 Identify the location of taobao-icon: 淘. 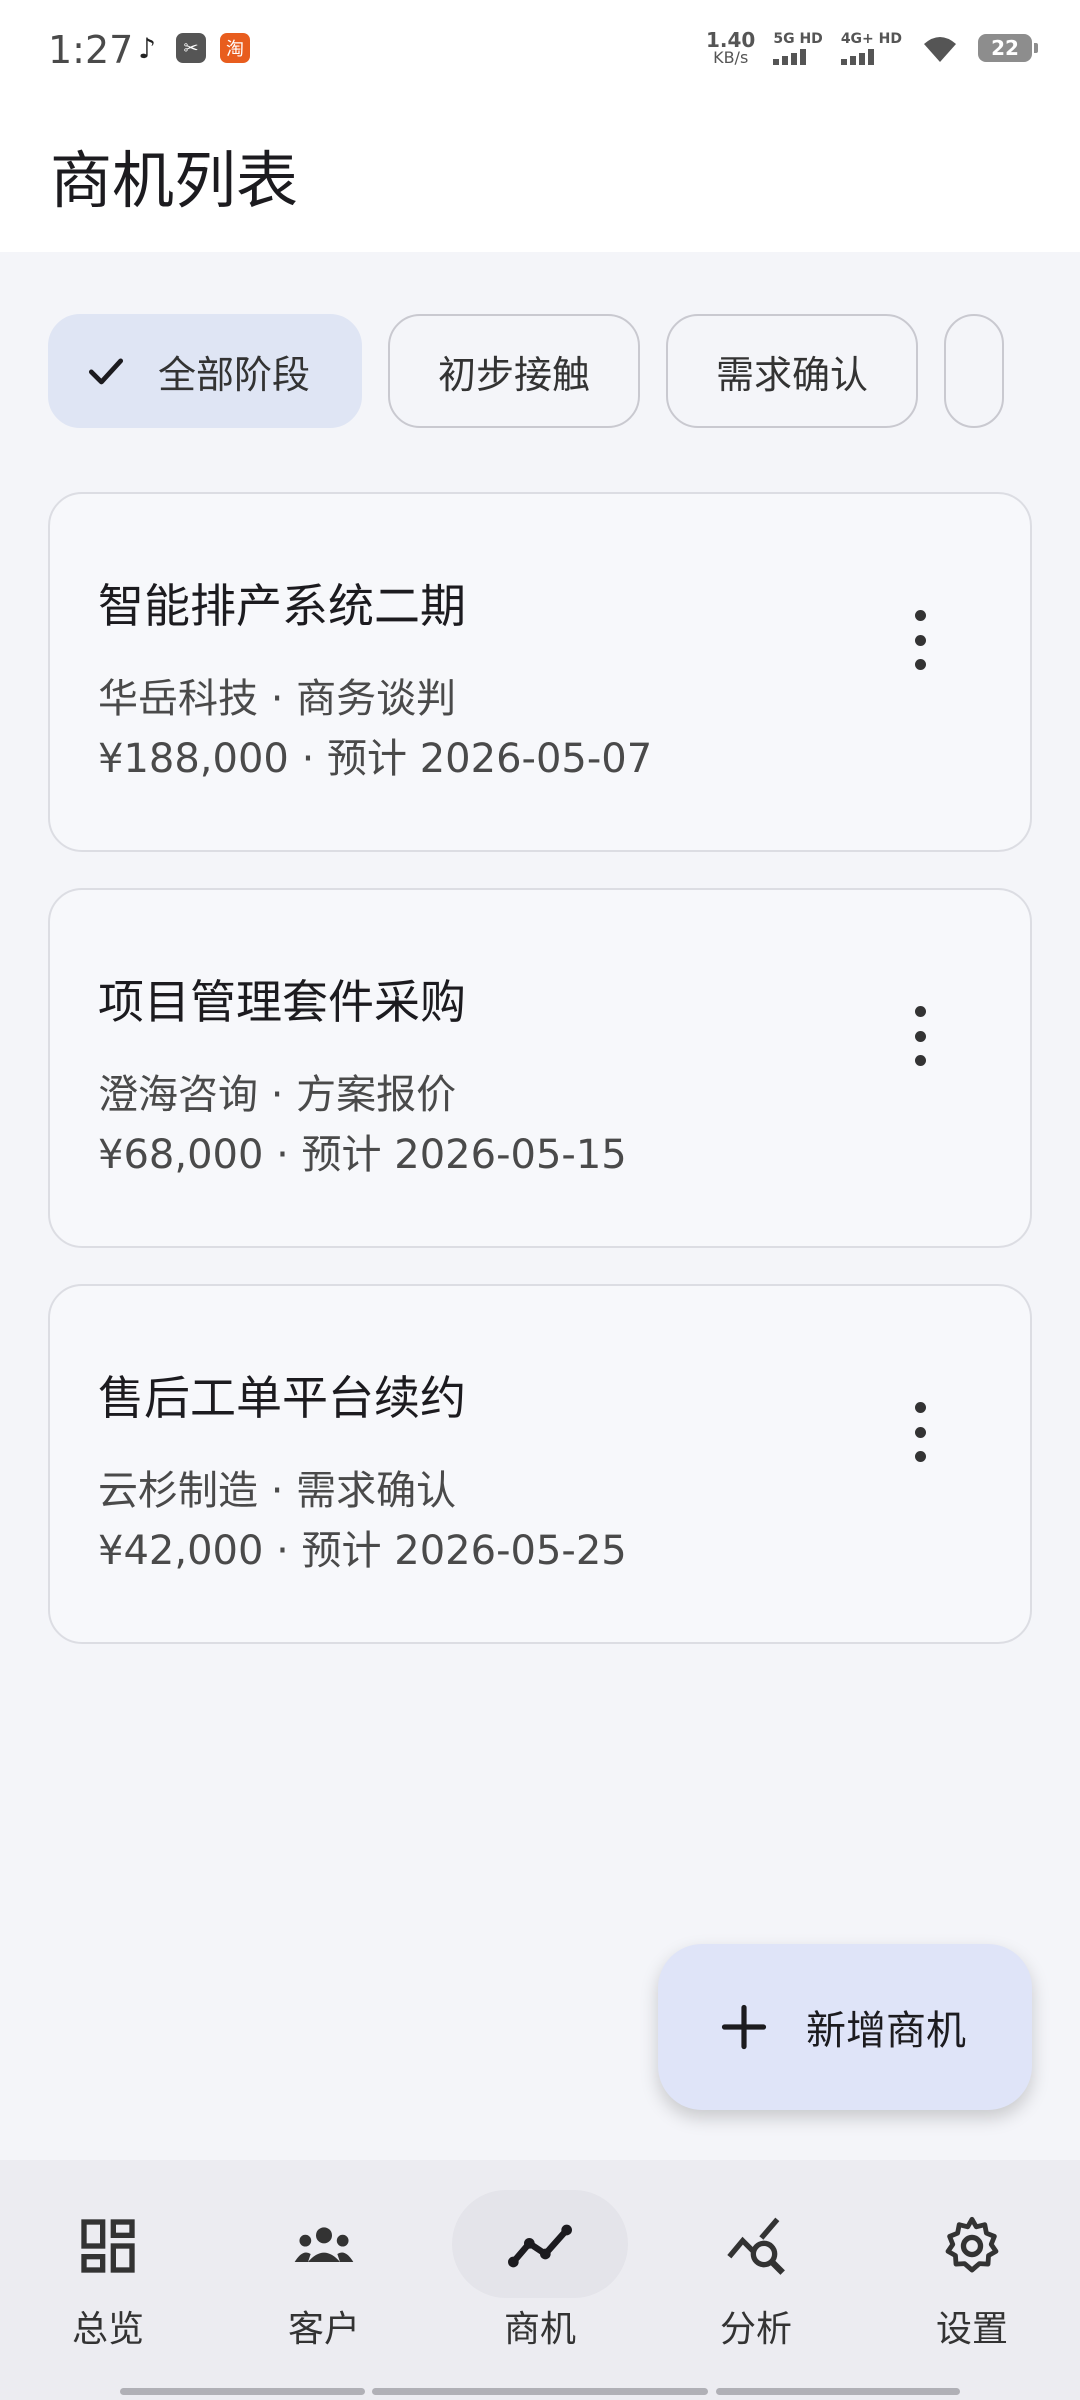
(235, 48).